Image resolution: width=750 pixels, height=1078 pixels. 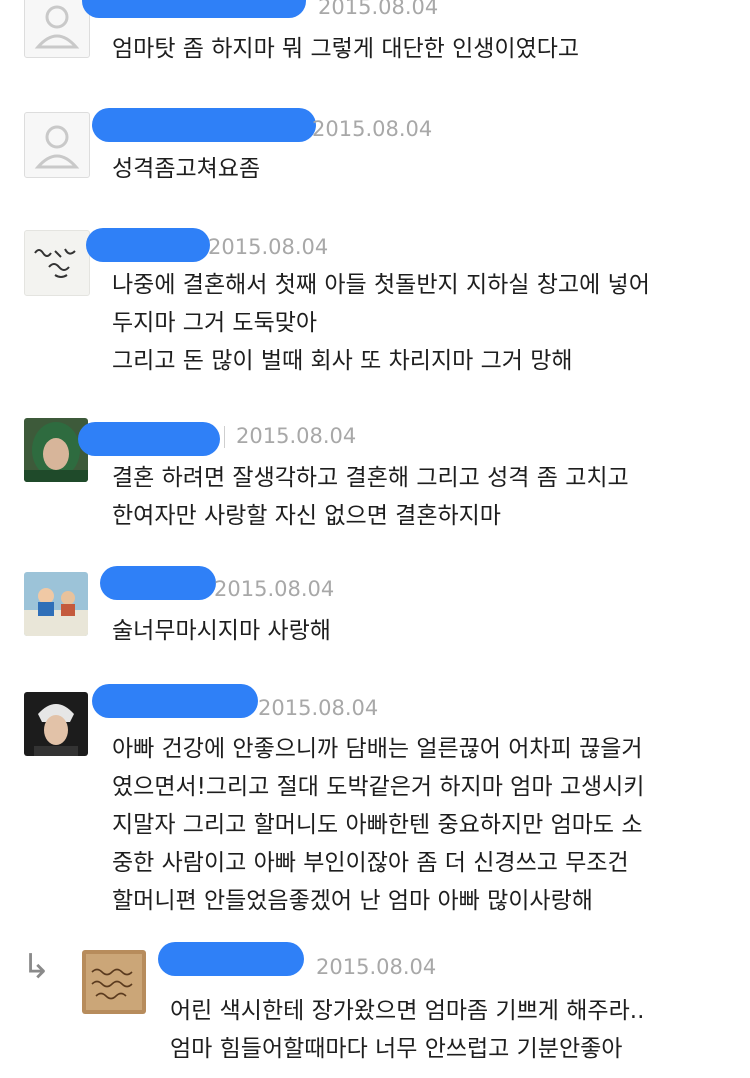 I want to click on cartoon-image-icon, so click(x=56, y=604).